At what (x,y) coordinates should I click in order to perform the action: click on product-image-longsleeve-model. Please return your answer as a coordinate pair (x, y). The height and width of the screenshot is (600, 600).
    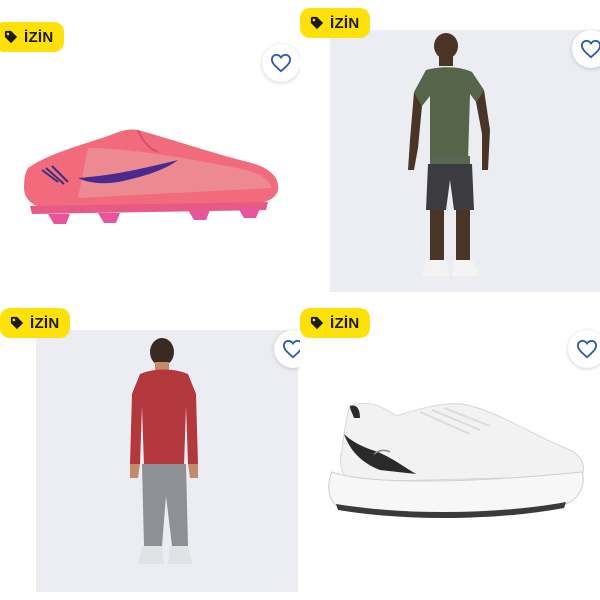
    Looking at the image, I should click on (166, 463).